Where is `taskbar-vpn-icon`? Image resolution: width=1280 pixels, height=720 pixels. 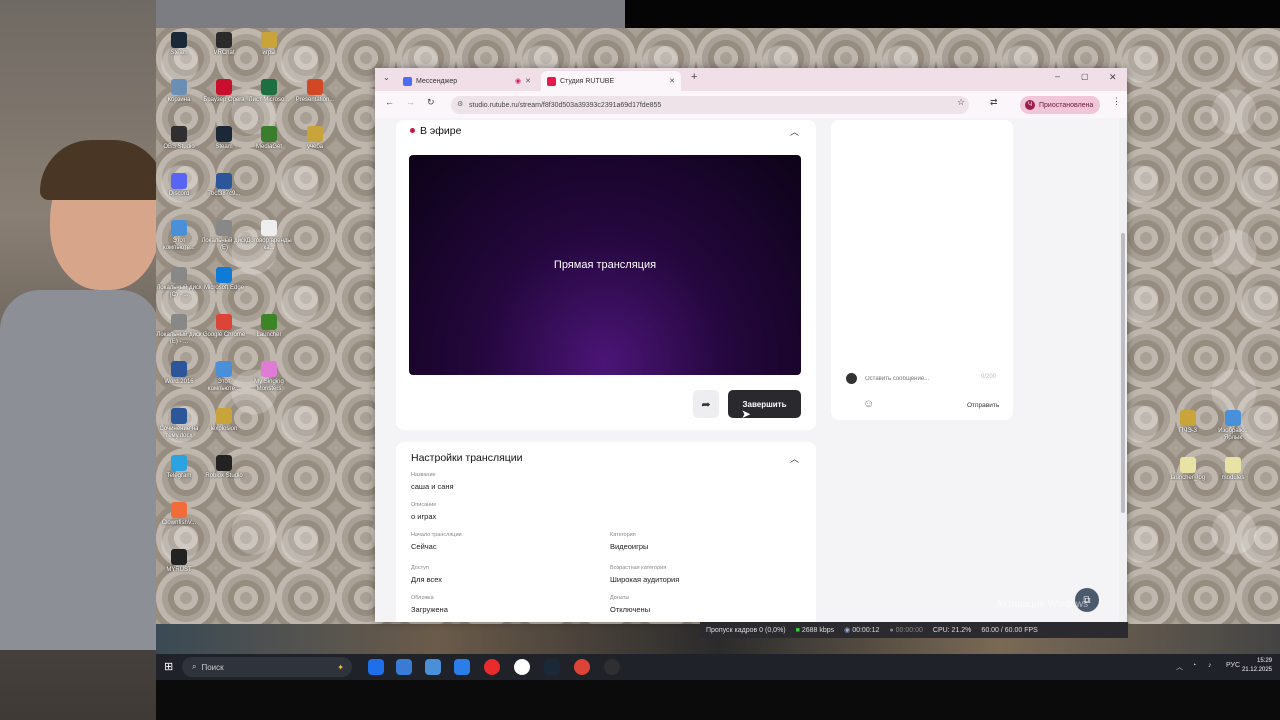
taskbar-vpn-icon is located at coordinates (376, 667).